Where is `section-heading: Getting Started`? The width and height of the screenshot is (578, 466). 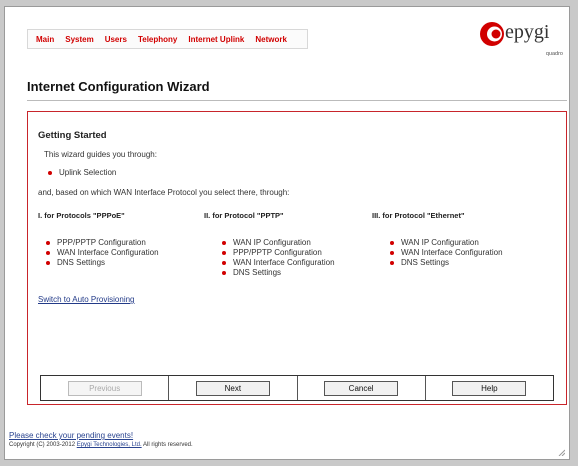 section-heading: Getting Started is located at coordinates (72, 135).